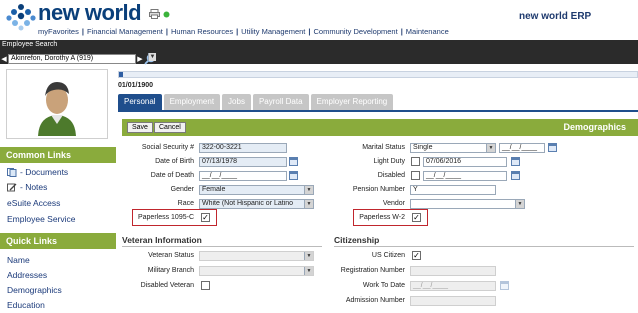 The width and height of the screenshot is (638, 313). What do you see at coordinates (453, 148) in the screenshot?
I see `marital-status-select: Single ▼` at bounding box center [453, 148].